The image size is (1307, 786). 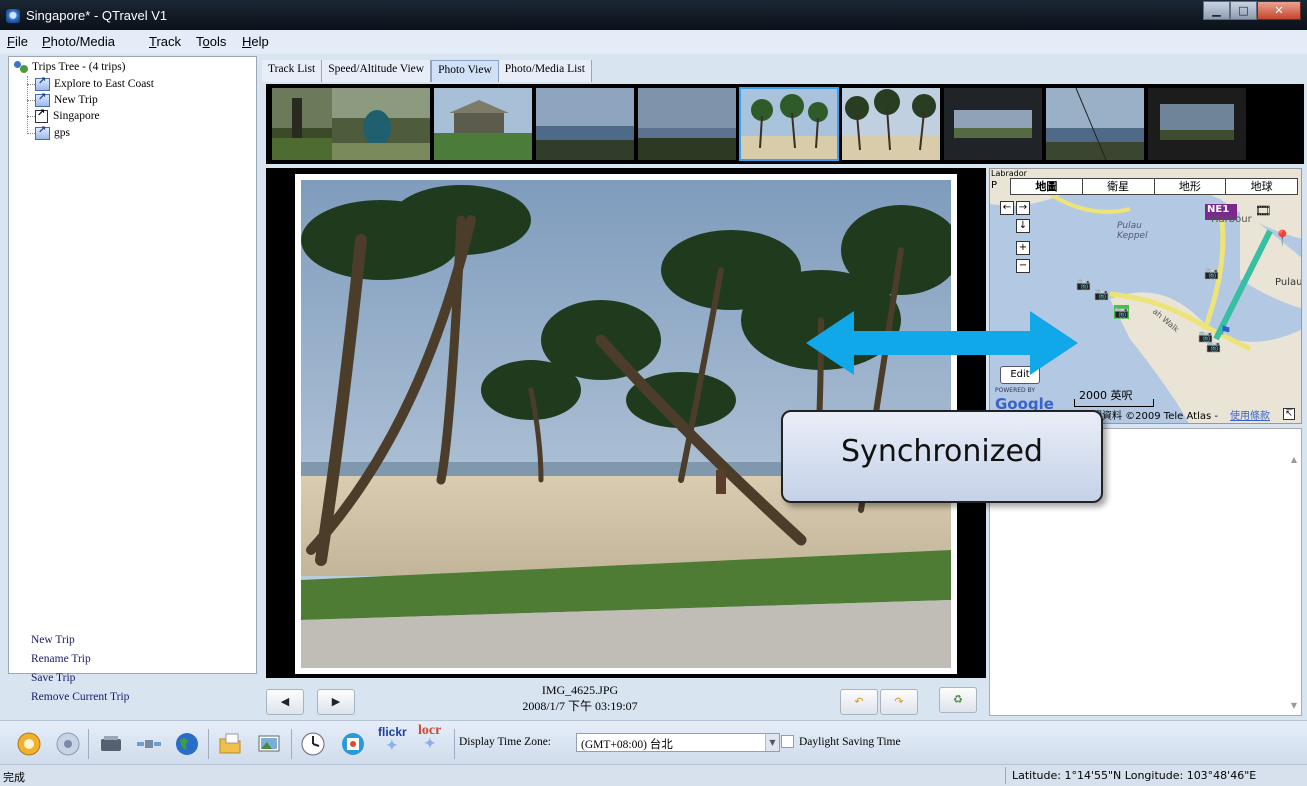 I want to click on tree-item-trip: Explore to East Coast, so click(x=94, y=84).